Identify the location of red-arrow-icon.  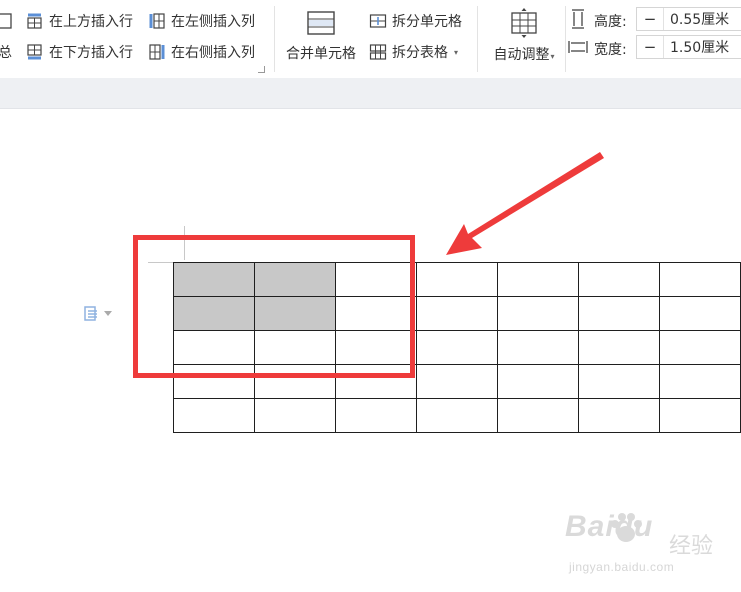
(525, 203).